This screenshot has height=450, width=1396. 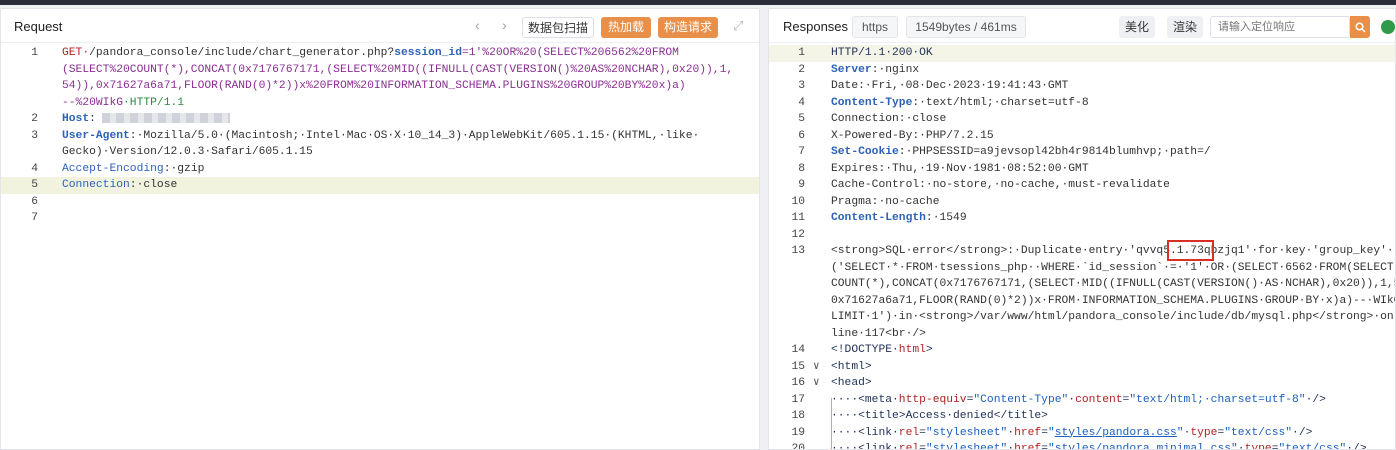 What do you see at coordinates (1137, 27) in the screenshot?
I see `beautify-button: 美化` at bounding box center [1137, 27].